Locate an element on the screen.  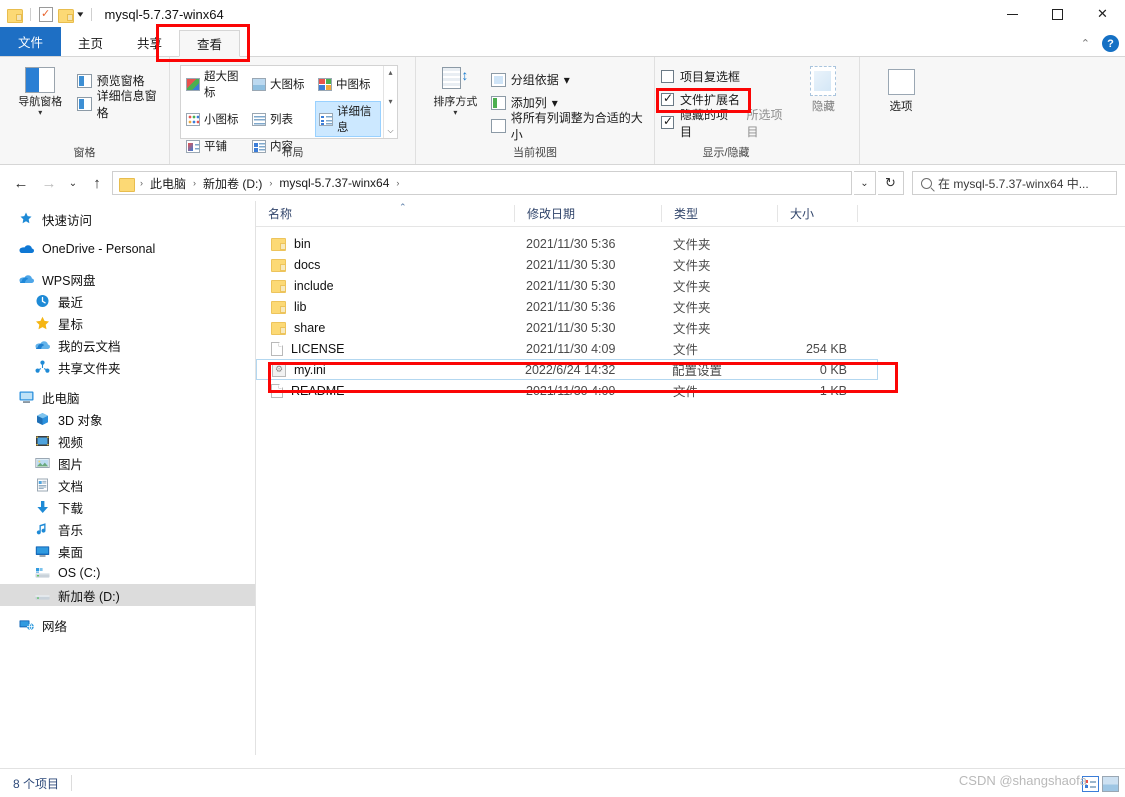
size-all-columns-button: 将所有列调整为合适的大小 is located at coordinates (568, 126).